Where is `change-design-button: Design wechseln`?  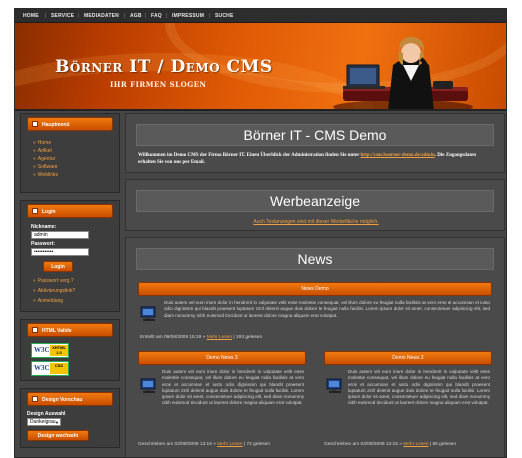
change-design-button: Design wechseln is located at coordinates (58, 435).